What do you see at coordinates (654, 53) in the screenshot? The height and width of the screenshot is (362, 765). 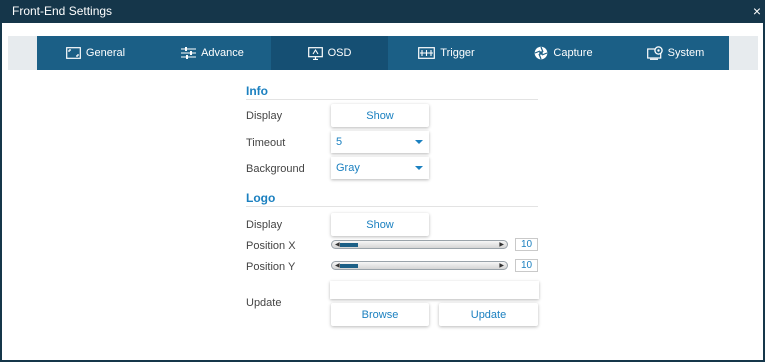 I see `system-gear-icon` at bounding box center [654, 53].